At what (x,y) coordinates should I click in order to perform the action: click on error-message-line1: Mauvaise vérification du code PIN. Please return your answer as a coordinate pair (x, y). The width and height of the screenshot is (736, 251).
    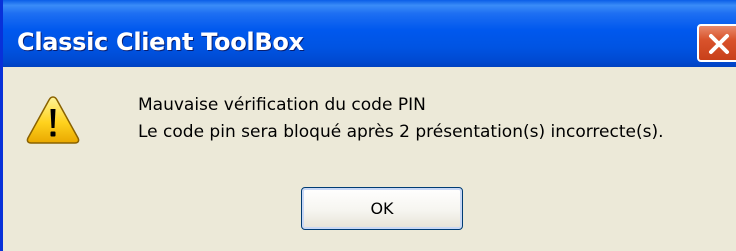
    Looking at the image, I should click on (282, 105).